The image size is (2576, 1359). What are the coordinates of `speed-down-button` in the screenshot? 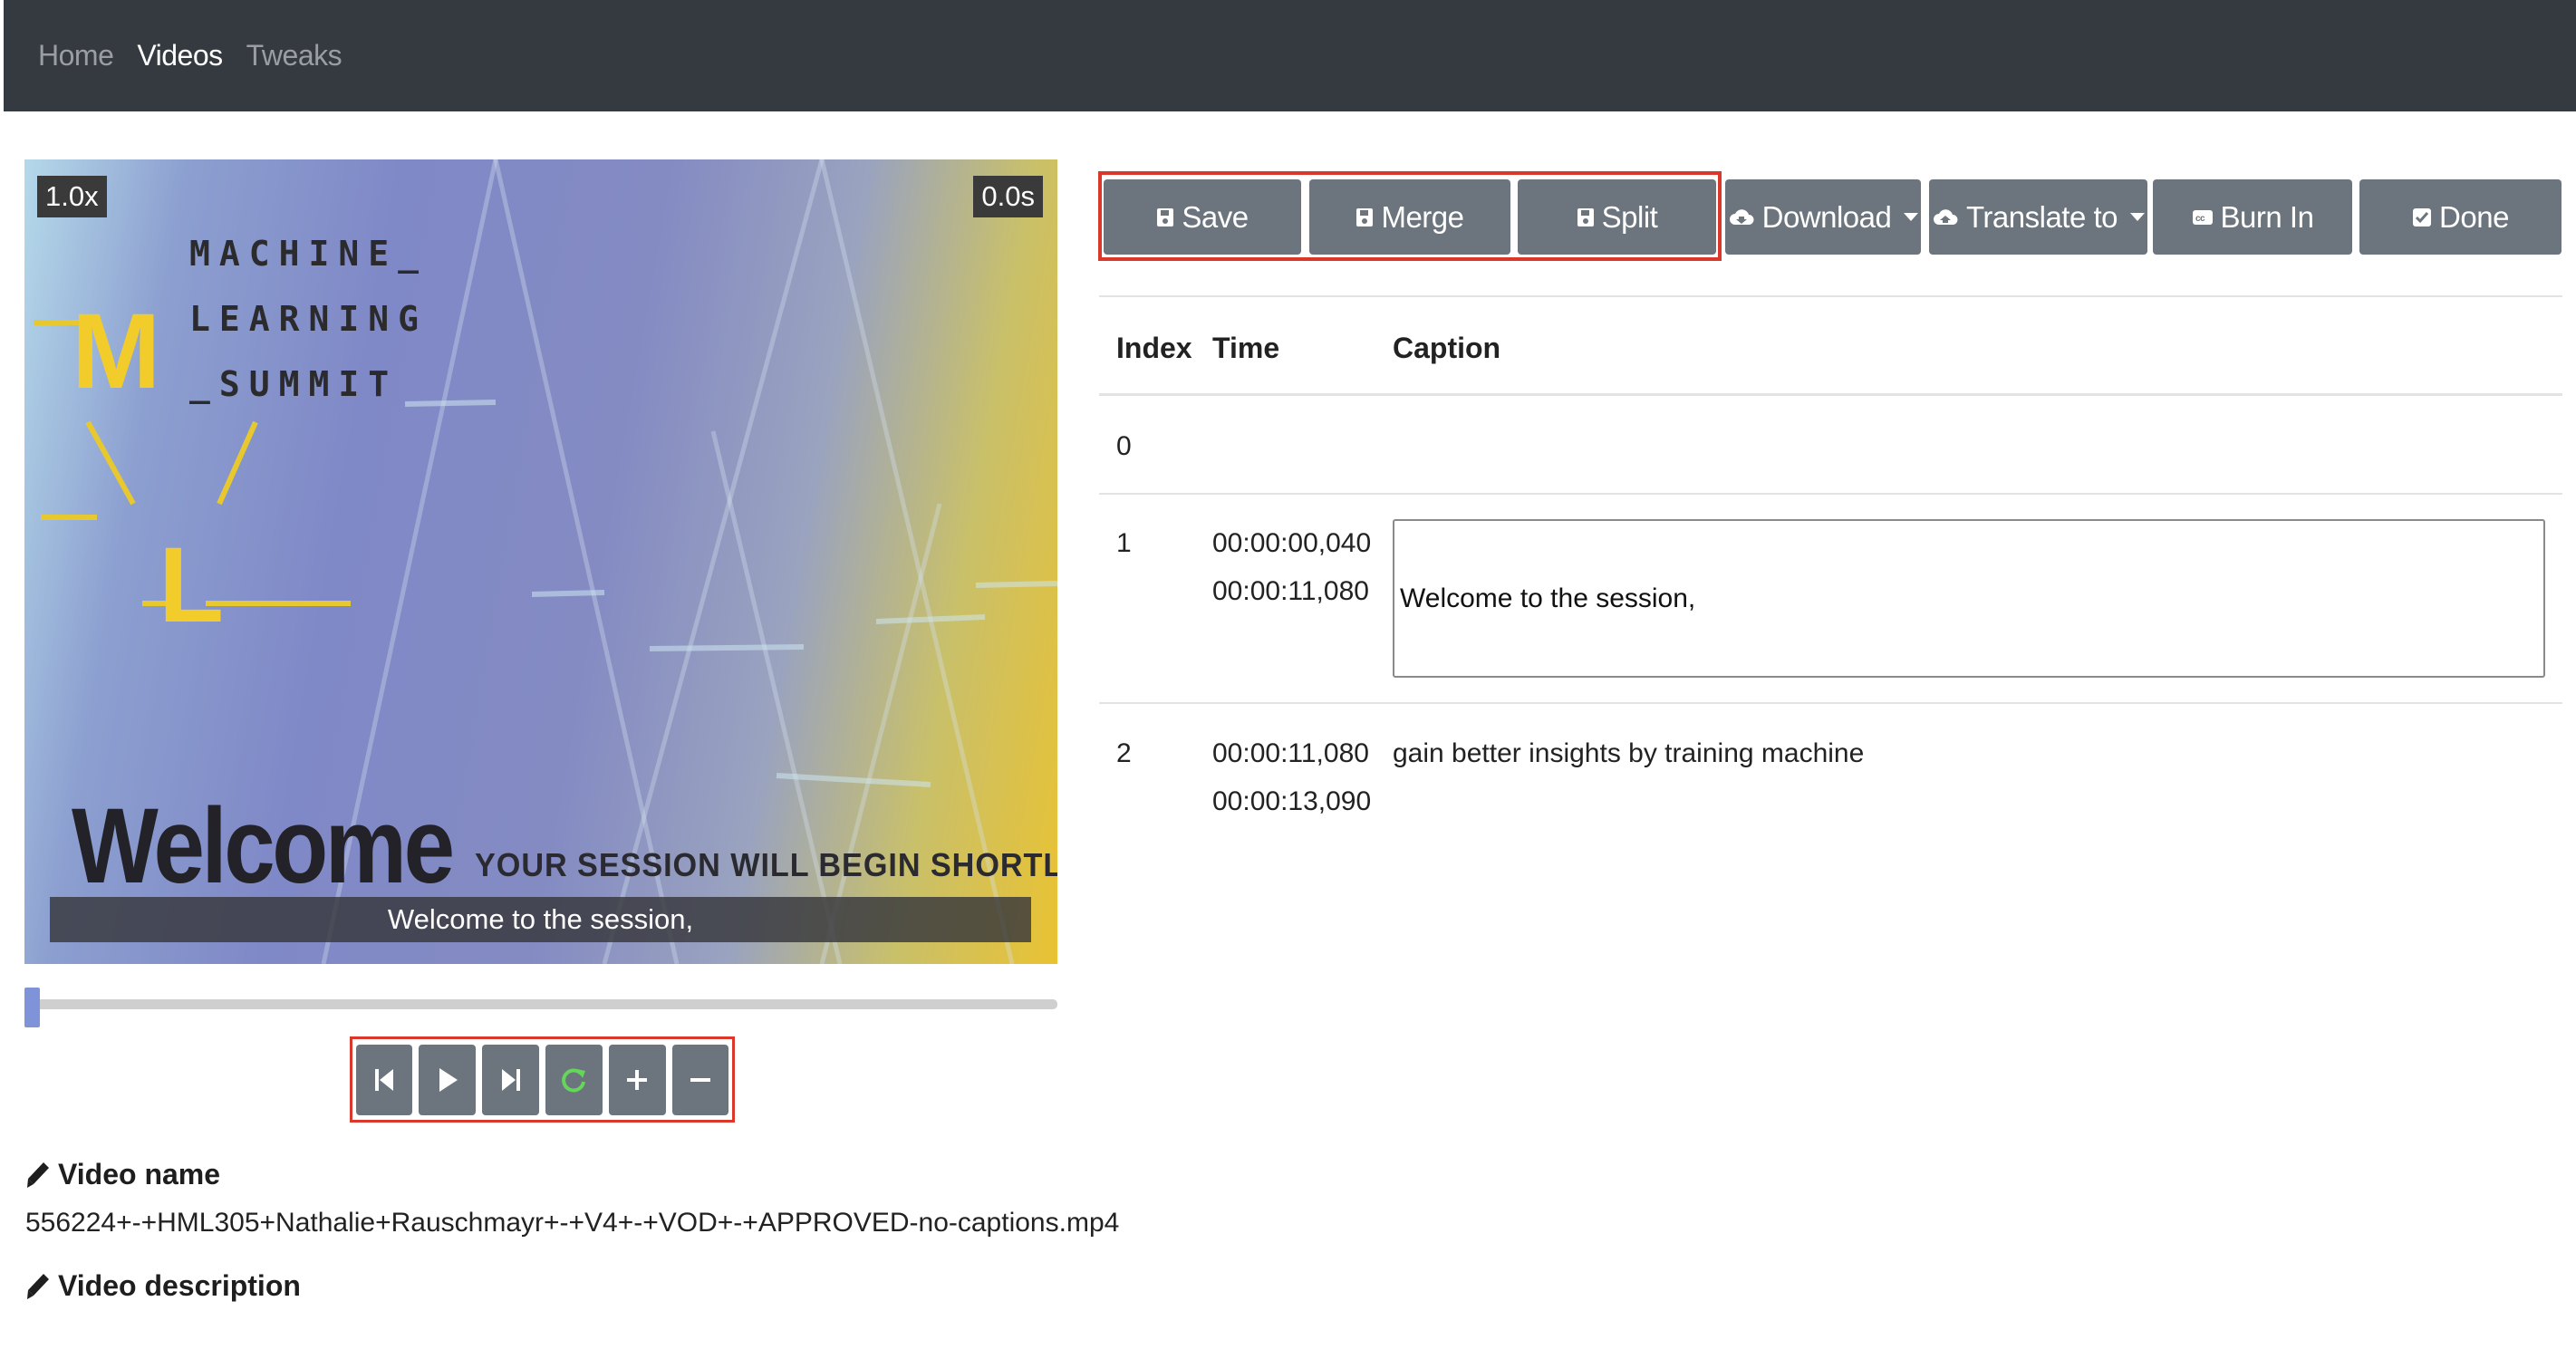 It's located at (700, 1080).